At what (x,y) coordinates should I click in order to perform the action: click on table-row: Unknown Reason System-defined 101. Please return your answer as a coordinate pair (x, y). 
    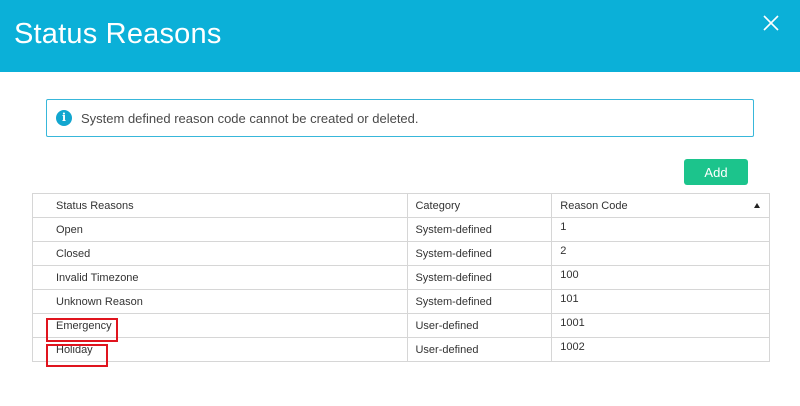
    Looking at the image, I should click on (400, 301).